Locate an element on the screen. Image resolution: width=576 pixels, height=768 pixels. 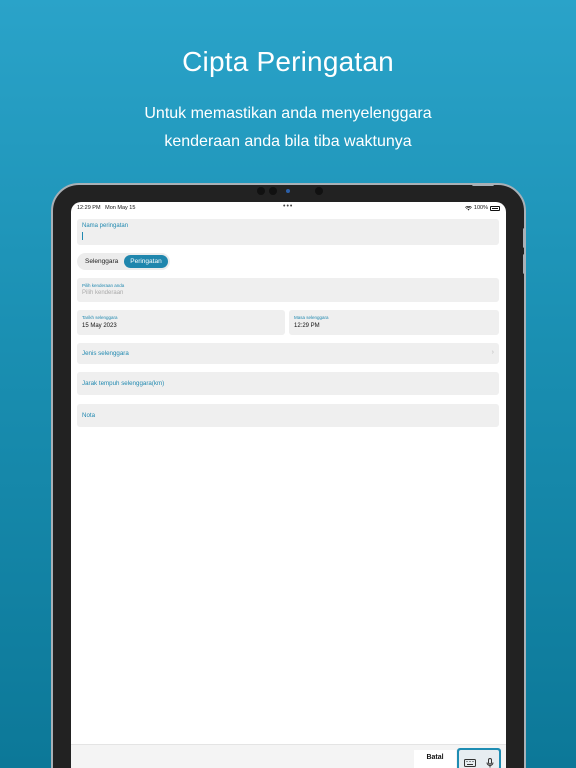
microphone-icon is located at coordinates (490, 763).